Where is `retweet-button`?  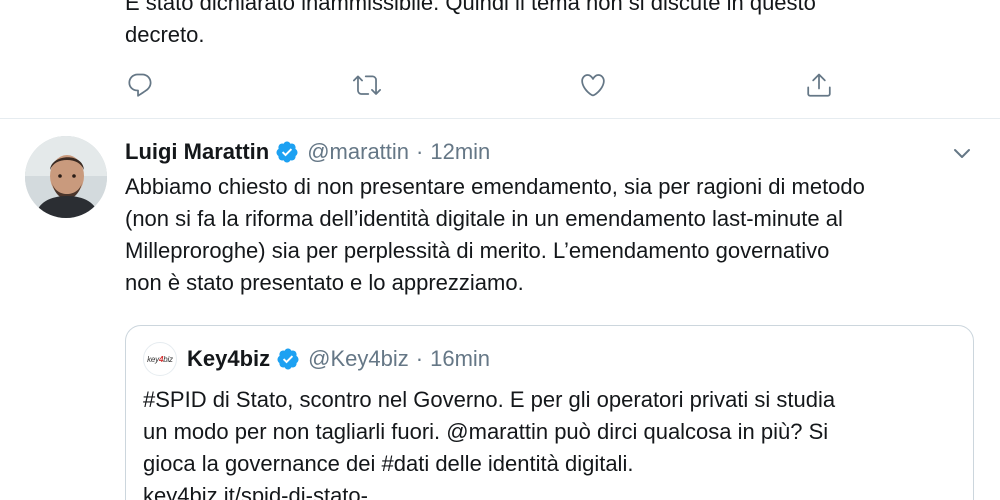 retweet-button is located at coordinates (367, 85).